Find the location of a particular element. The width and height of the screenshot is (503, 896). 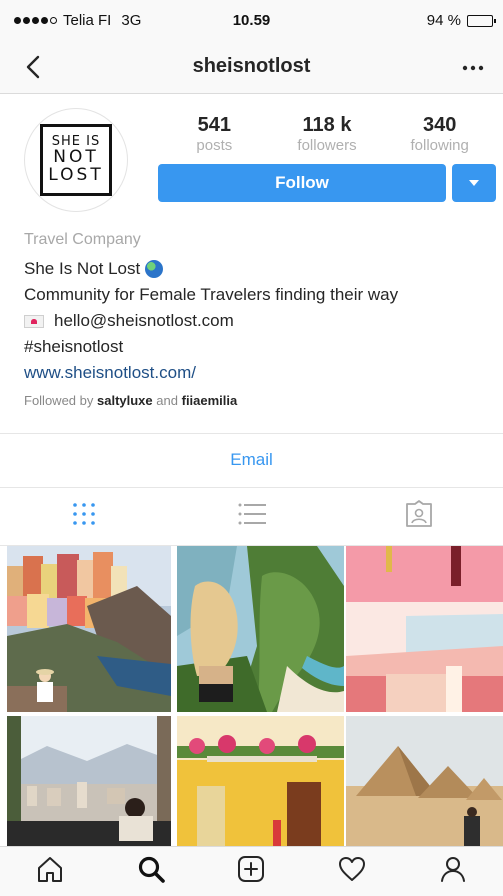

stat-following: 340 following is located at coordinates (439, 134).